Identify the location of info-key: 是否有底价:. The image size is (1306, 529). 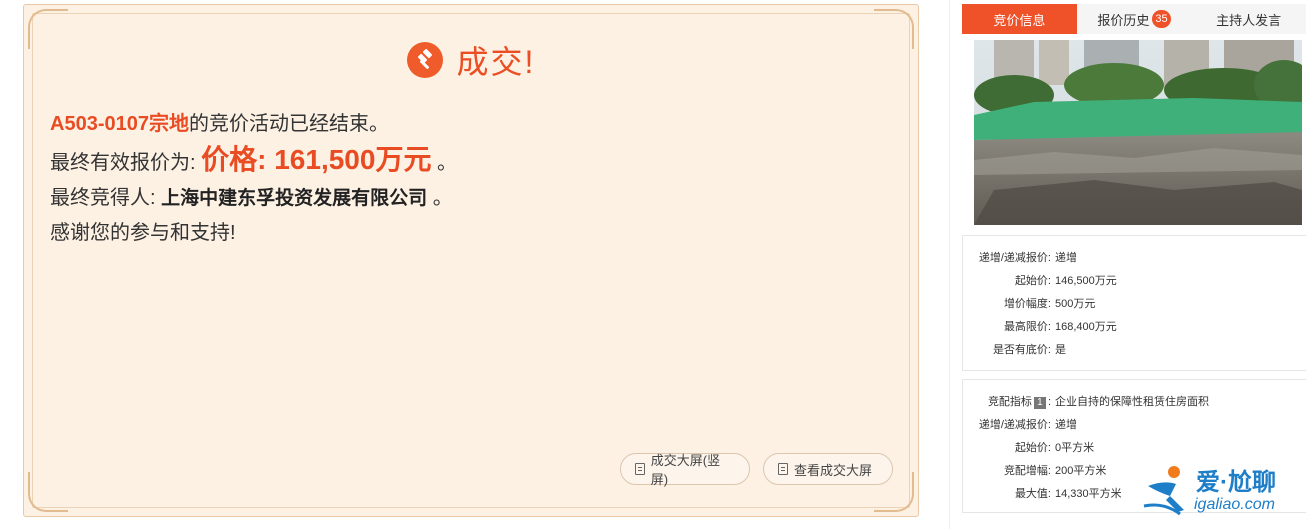
(1021, 349).